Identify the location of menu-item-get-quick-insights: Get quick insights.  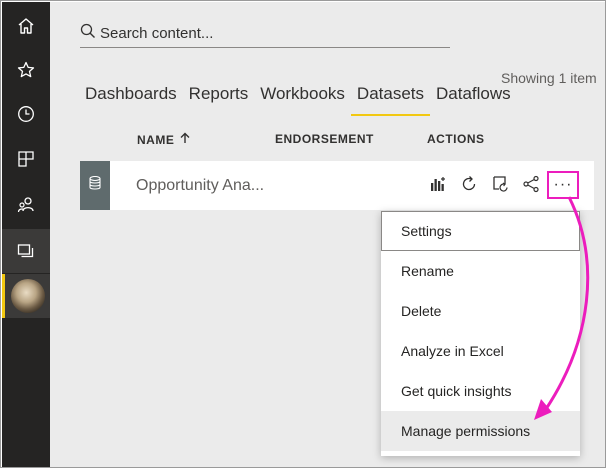
(480, 391).